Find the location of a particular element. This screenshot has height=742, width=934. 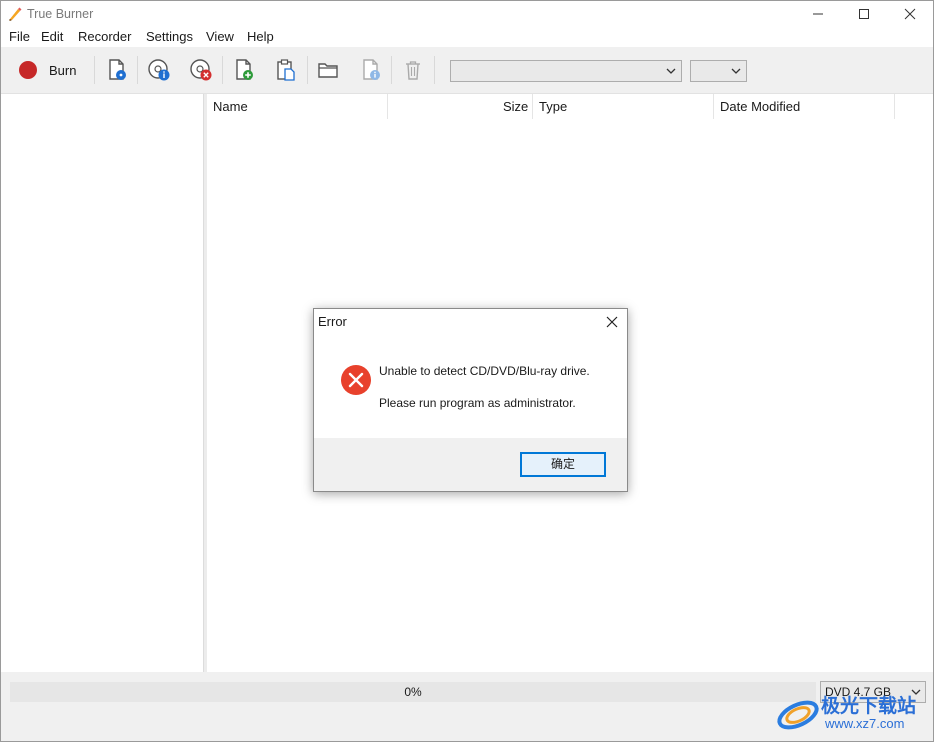

paste-icon is located at coordinates (286, 70).